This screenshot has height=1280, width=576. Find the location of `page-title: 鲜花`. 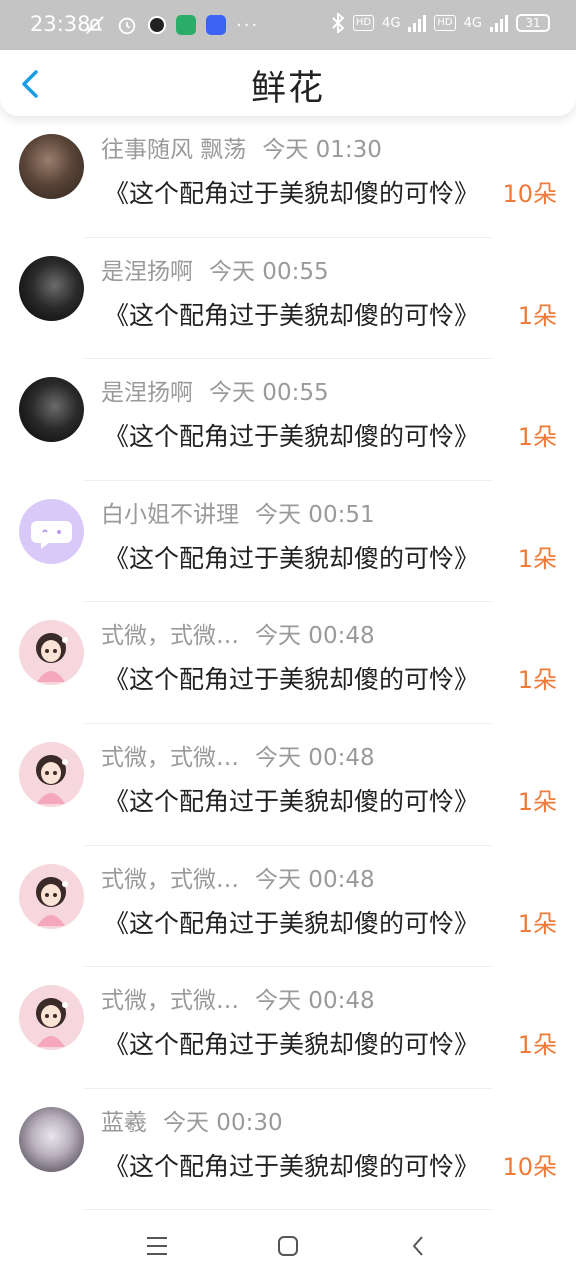

page-title: 鲜花 is located at coordinates (287, 89).